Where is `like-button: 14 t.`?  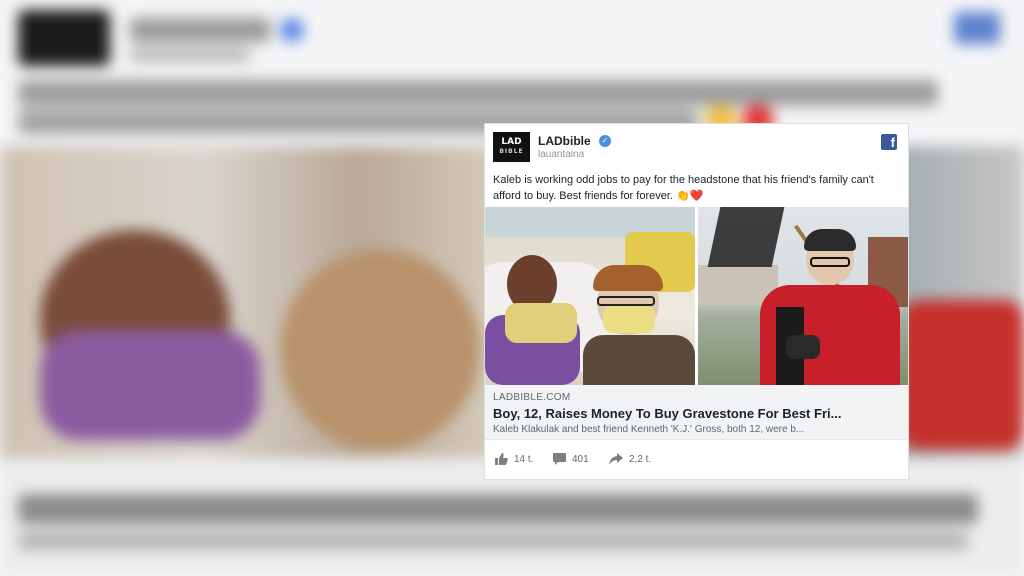 like-button: 14 t. is located at coordinates (514, 459).